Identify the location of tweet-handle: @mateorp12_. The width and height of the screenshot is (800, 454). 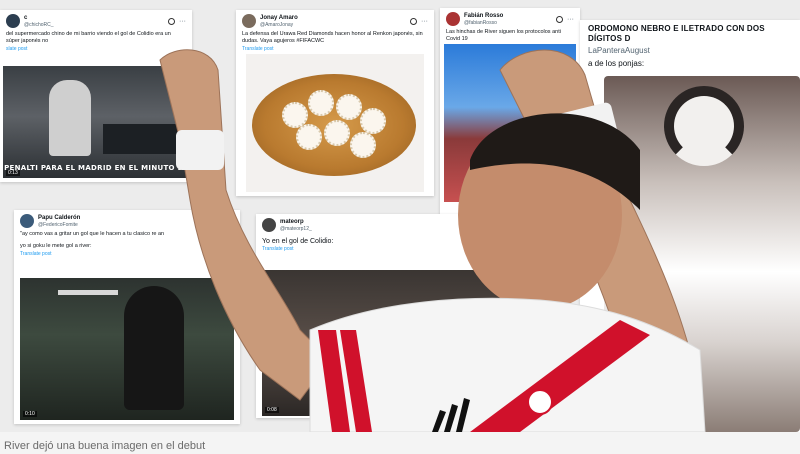
(296, 228).